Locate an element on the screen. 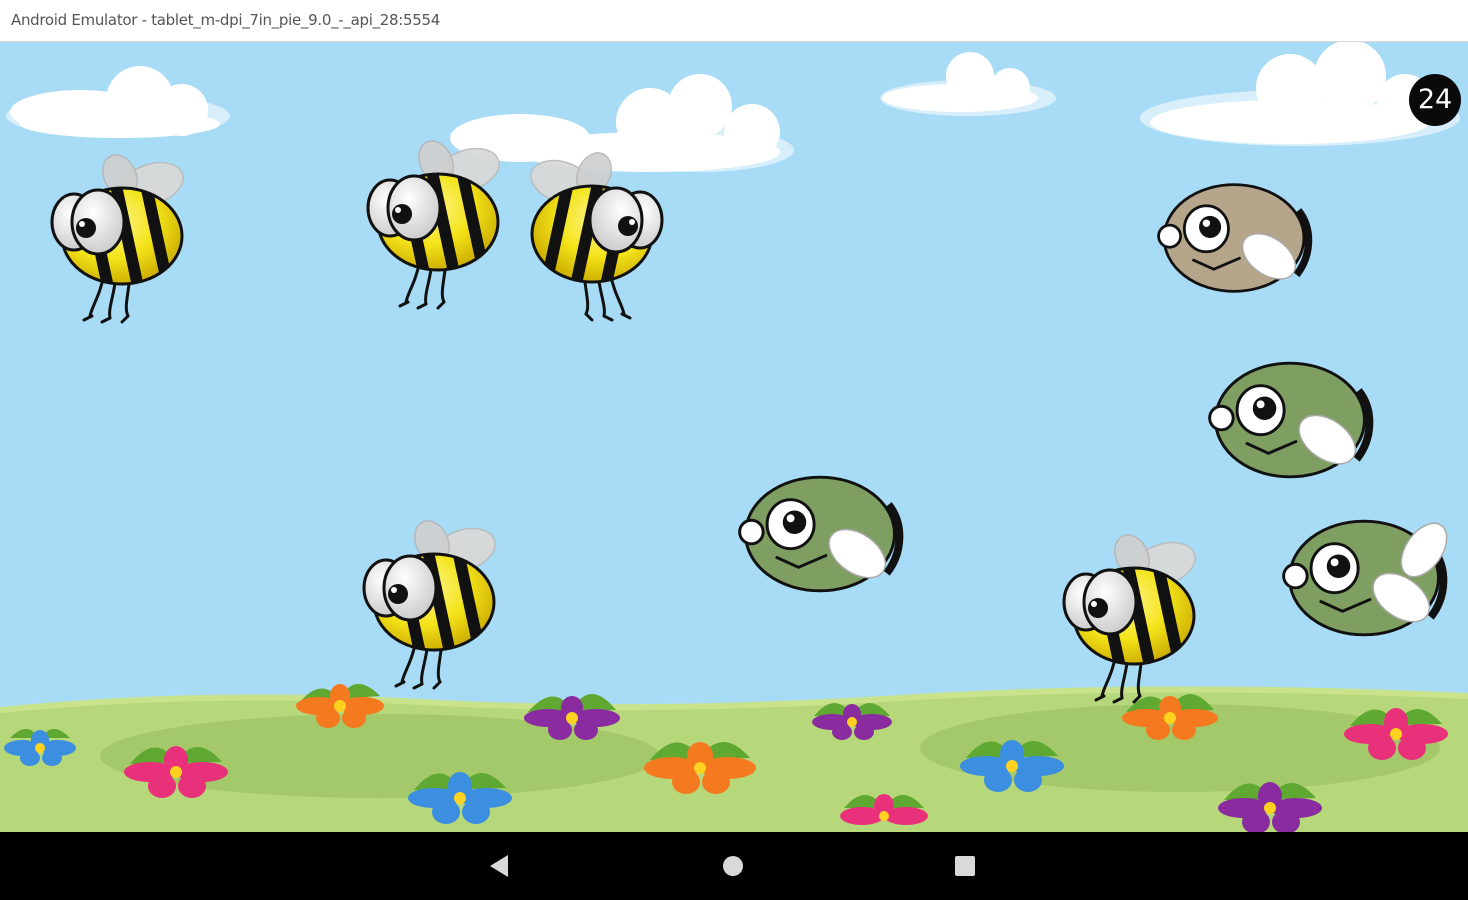 The width and height of the screenshot is (1468, 900). home-circle-icon is located at coordinates (733, 866).